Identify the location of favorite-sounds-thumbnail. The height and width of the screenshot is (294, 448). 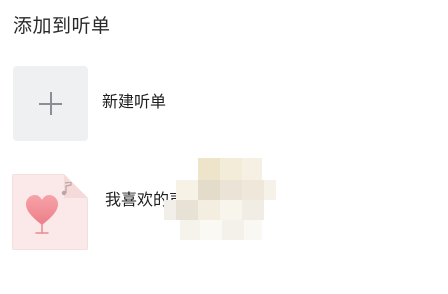
(50, 212).